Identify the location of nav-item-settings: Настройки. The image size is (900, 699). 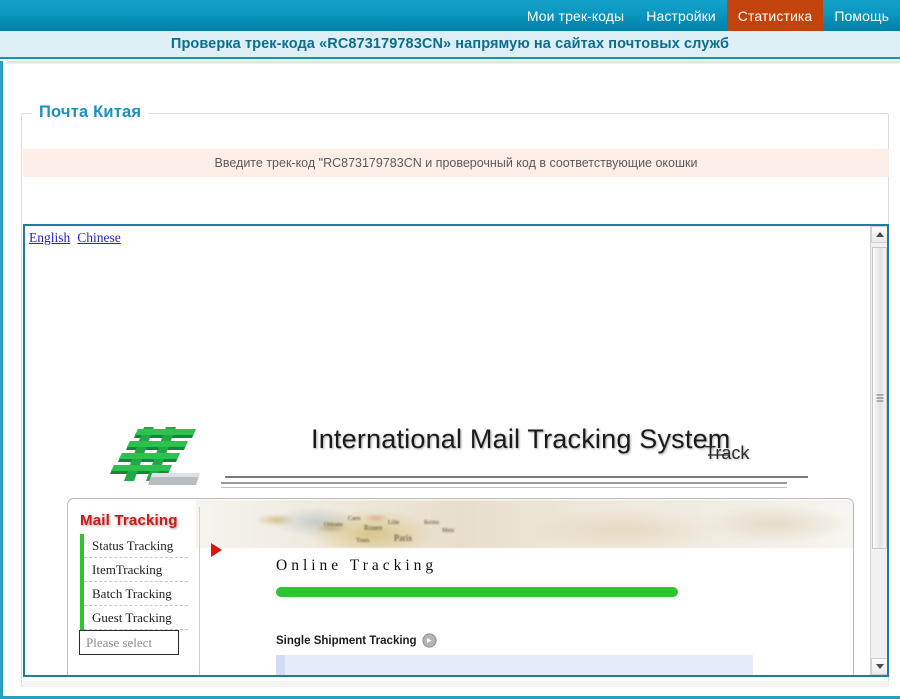
(681, 15).